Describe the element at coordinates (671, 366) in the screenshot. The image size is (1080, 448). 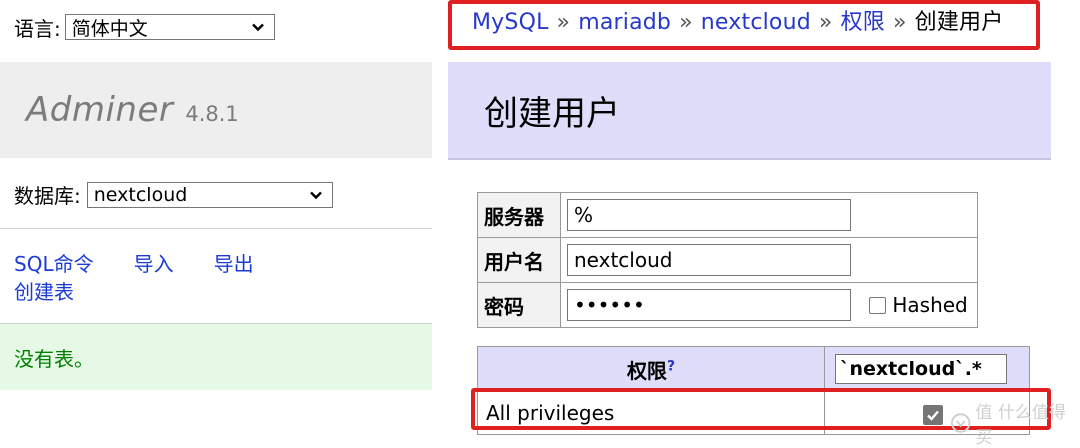
I see `privileges-help-link: ?` at that location.